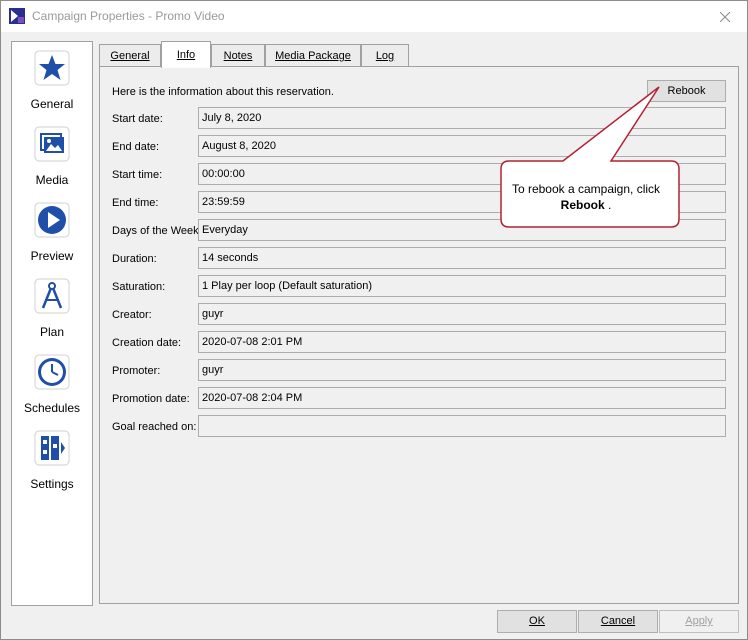  I want to click on nav-label-settings: Settings, so click(52, 484).